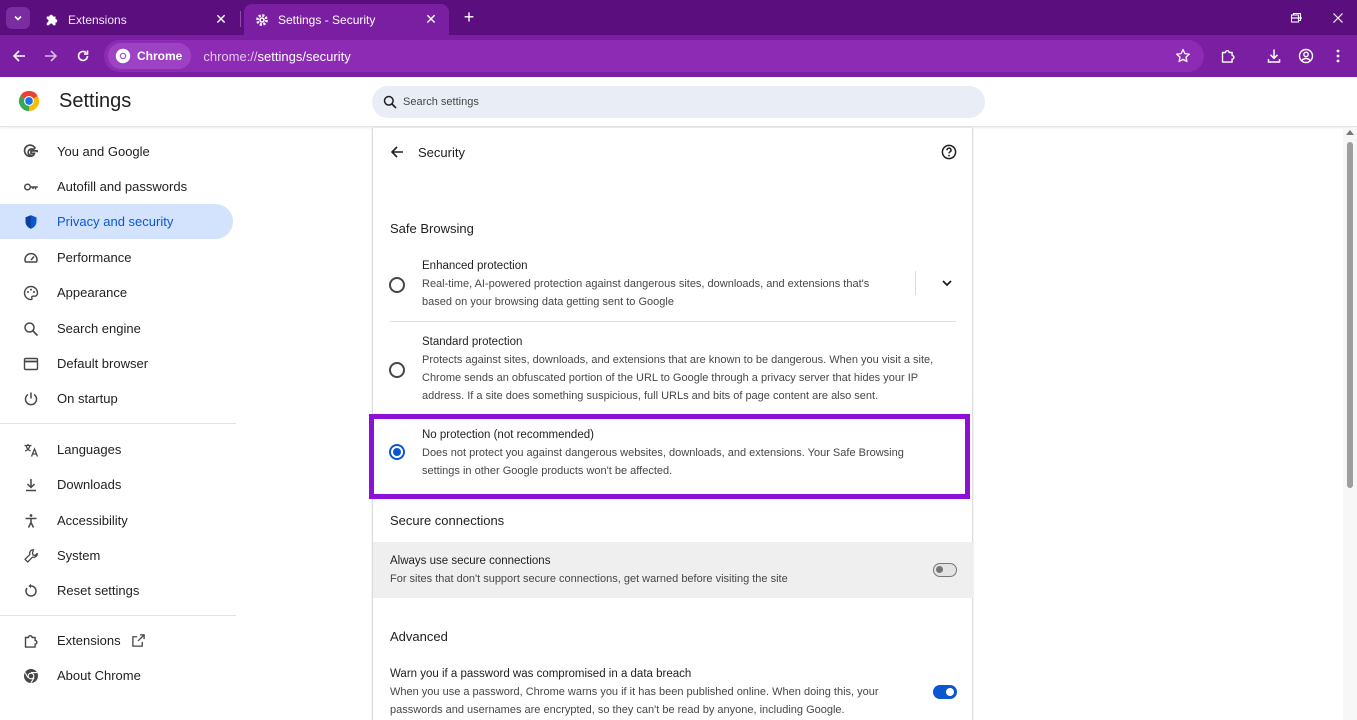 The image size is (1357, 720). I want to click on back-button, so click(397, 152).